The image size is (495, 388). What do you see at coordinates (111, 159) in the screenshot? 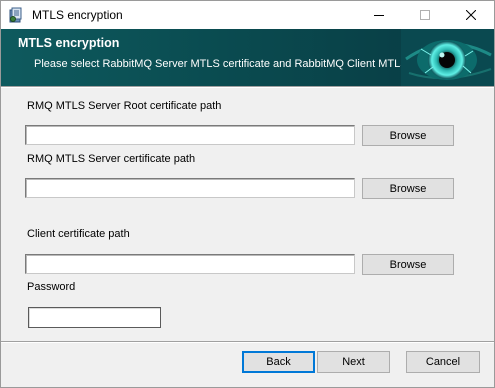
I see `server-cert-label: RMQ MTLS Server certificate path` at bounding box center [111, 159].